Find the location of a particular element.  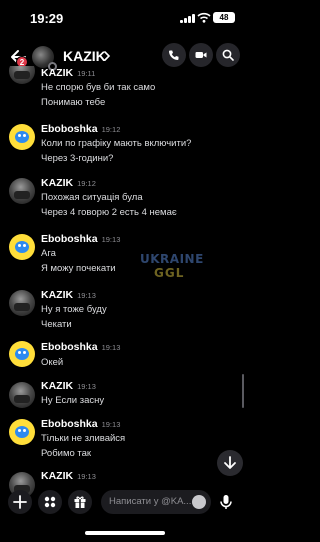

search-icon is located at coordinates (228, 55).